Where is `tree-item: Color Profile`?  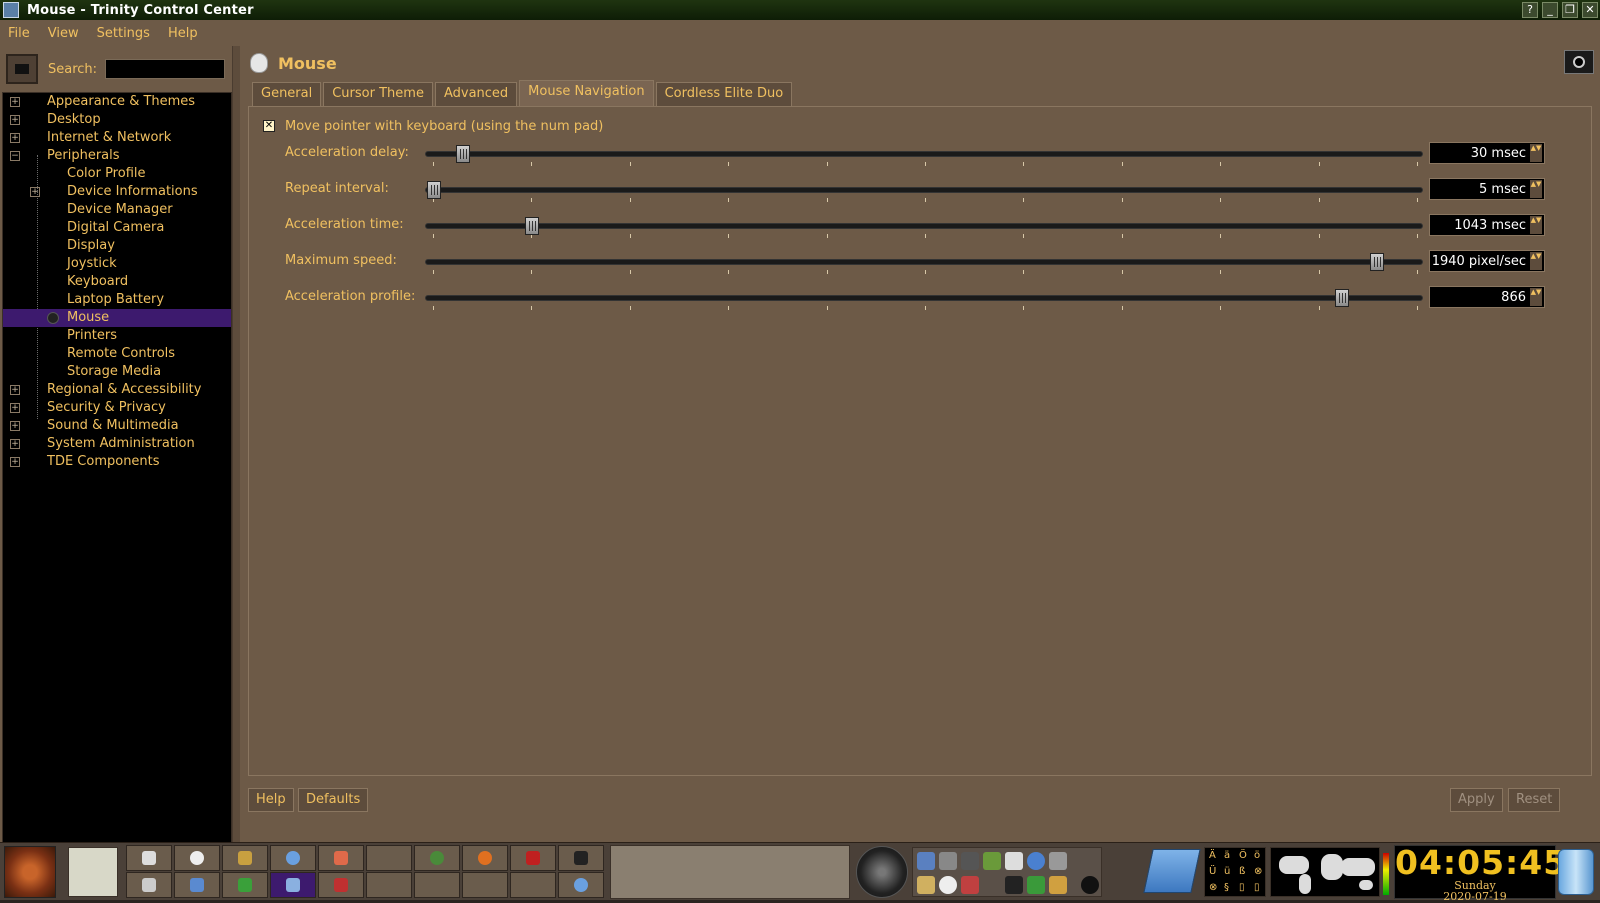
tree-item: Color Profile is located at coordinates (117, 174).